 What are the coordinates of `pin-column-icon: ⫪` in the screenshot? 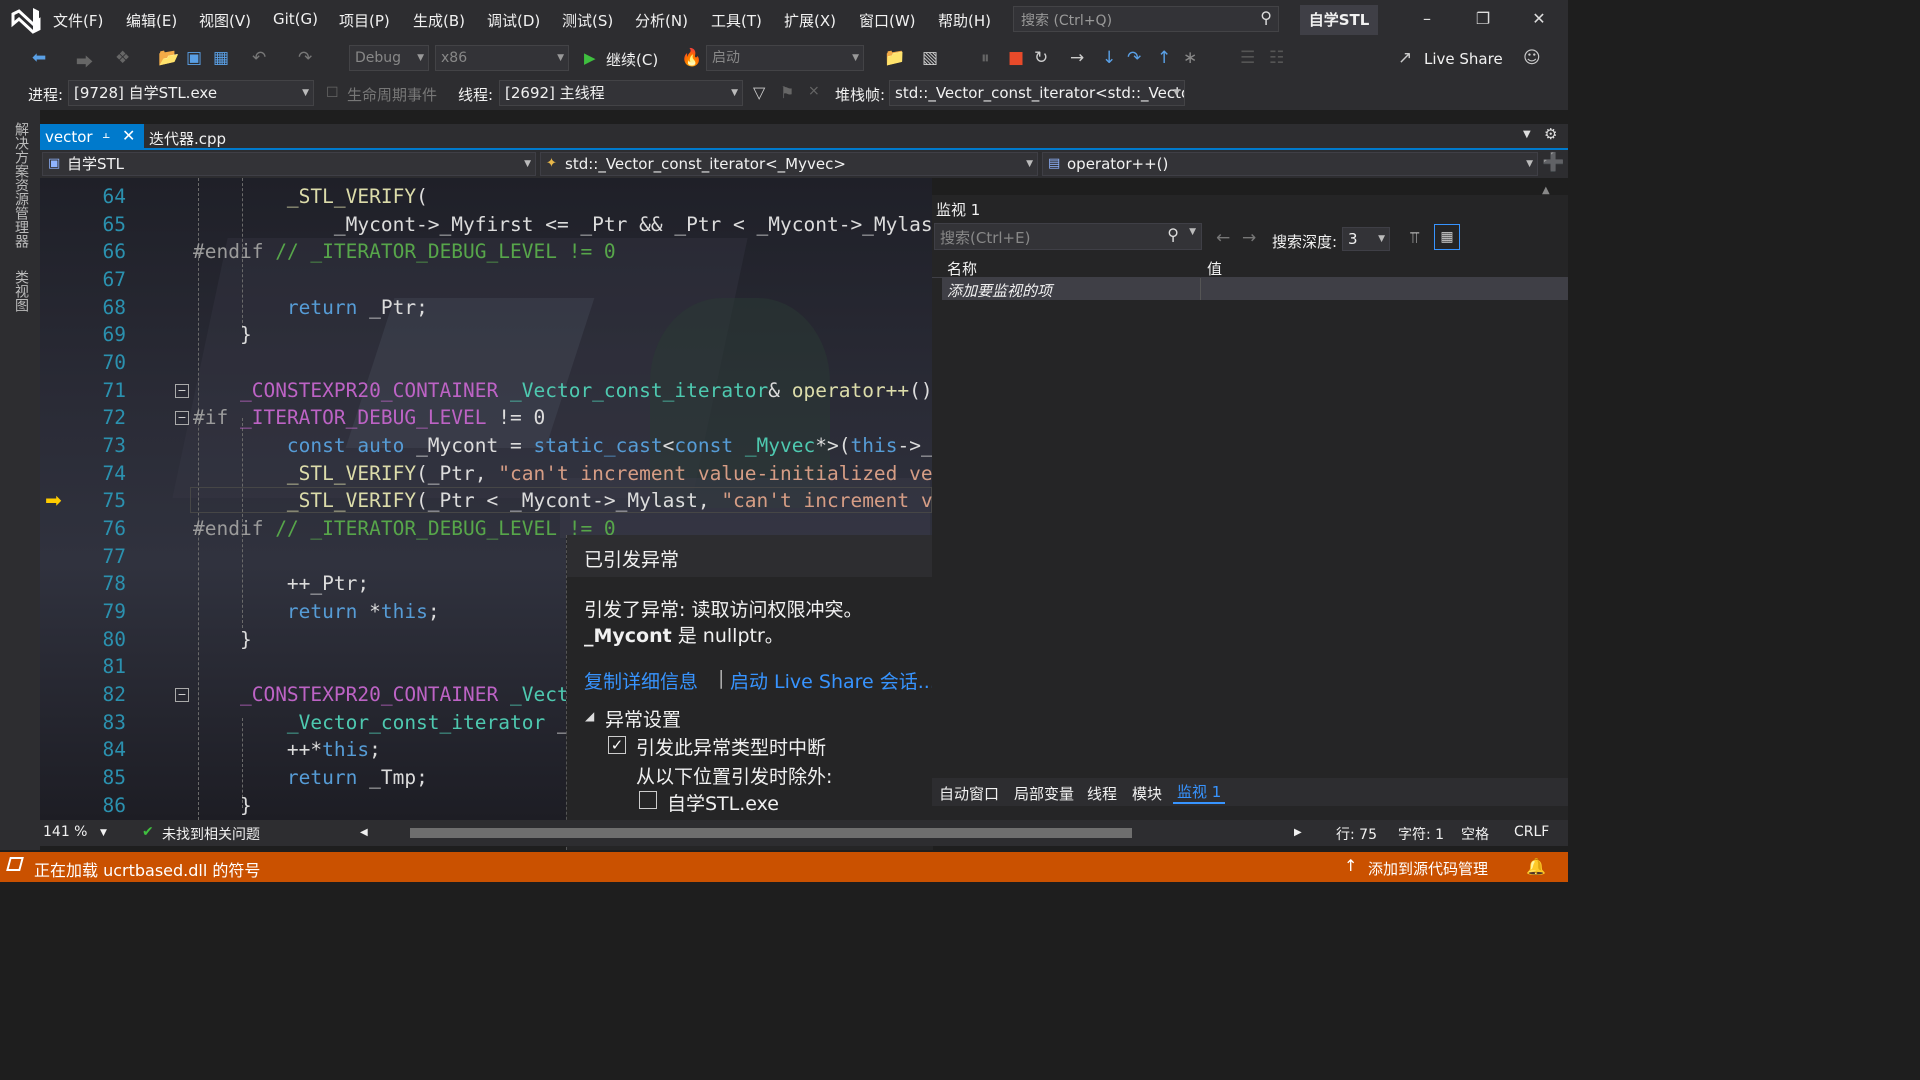 It's located at (1414, 238).